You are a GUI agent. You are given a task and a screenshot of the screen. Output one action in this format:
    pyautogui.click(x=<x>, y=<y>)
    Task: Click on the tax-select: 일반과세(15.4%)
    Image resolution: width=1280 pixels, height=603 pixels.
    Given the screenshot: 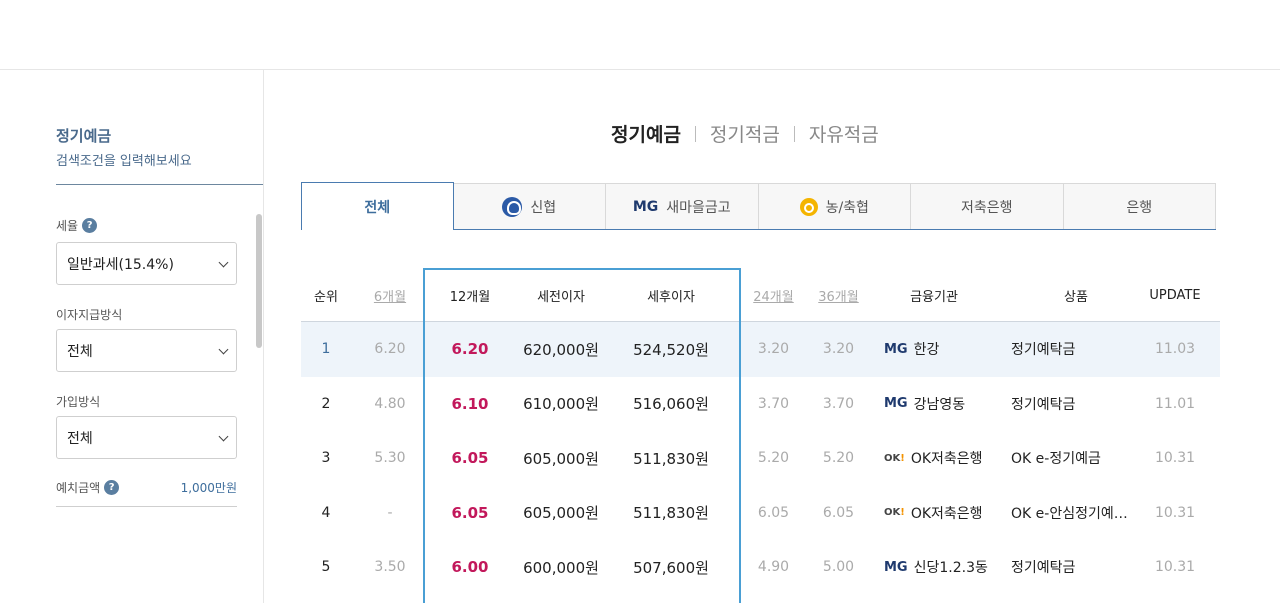 What is the action you would take?
    pyautogui.click(x=146, y=263)
    